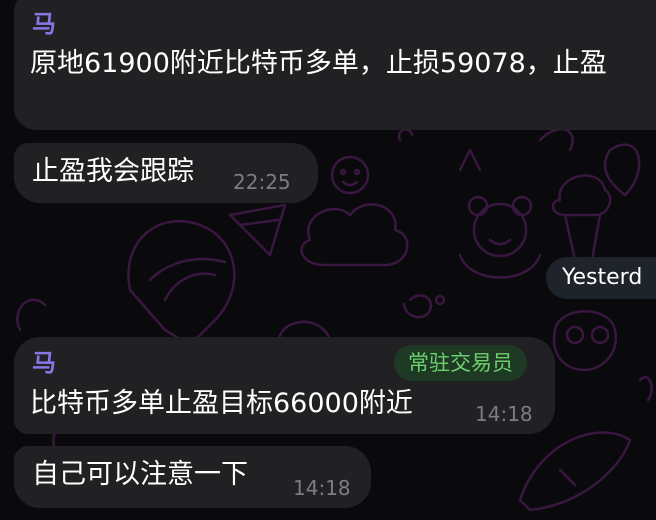 This screenshot has width=656, height=520. What do you see at coordinates (113, 171) in the screenshot?
I see `message-text: 止盈我会跟踪` at bounding box center [113, 171].